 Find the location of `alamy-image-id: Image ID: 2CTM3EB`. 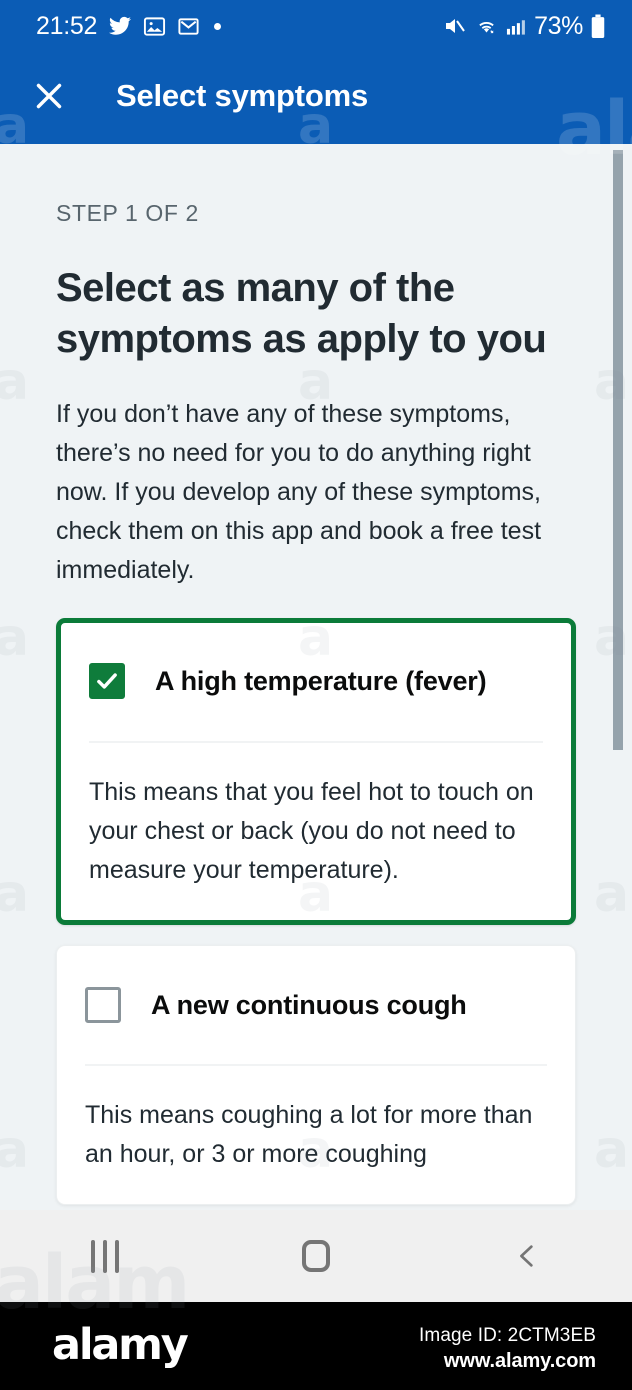

alamy-image-id: Image ID: 2CTM3EB is located at coordinates (507, 1335).